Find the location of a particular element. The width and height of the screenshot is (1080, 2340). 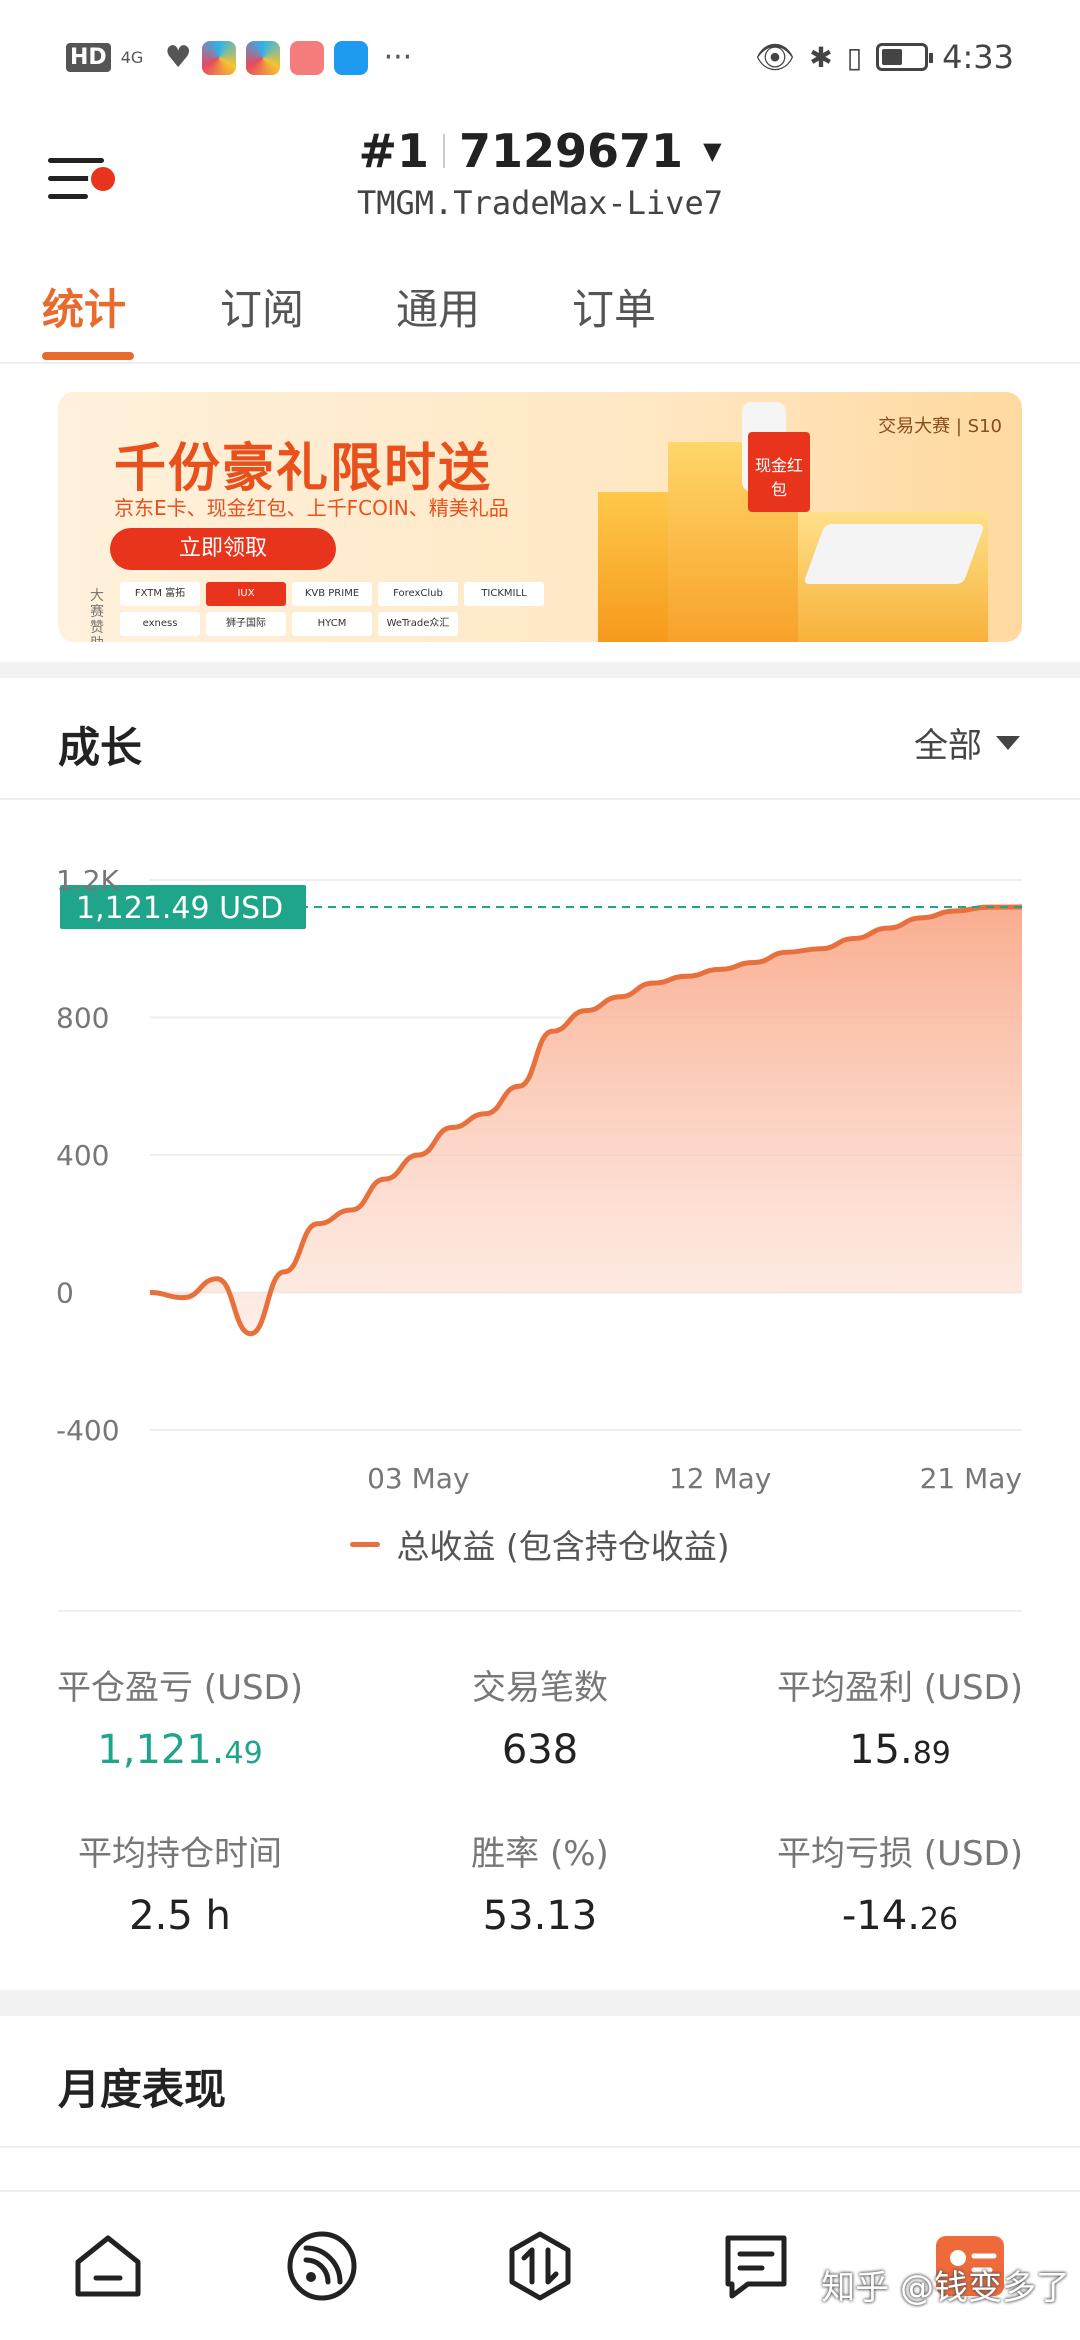

account-switcher: #1 7129671 ▼ TMGM.TradeMax-Live7 is located at coordinates (540, 173).